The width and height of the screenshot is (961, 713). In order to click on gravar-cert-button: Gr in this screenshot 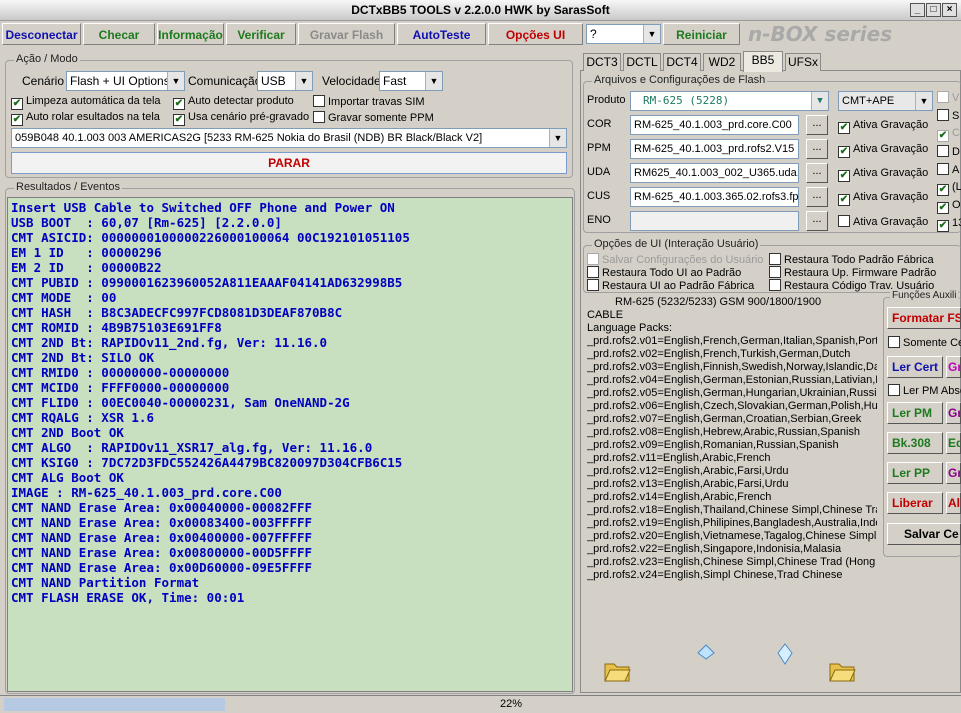, I will do `click(953, 367)`.